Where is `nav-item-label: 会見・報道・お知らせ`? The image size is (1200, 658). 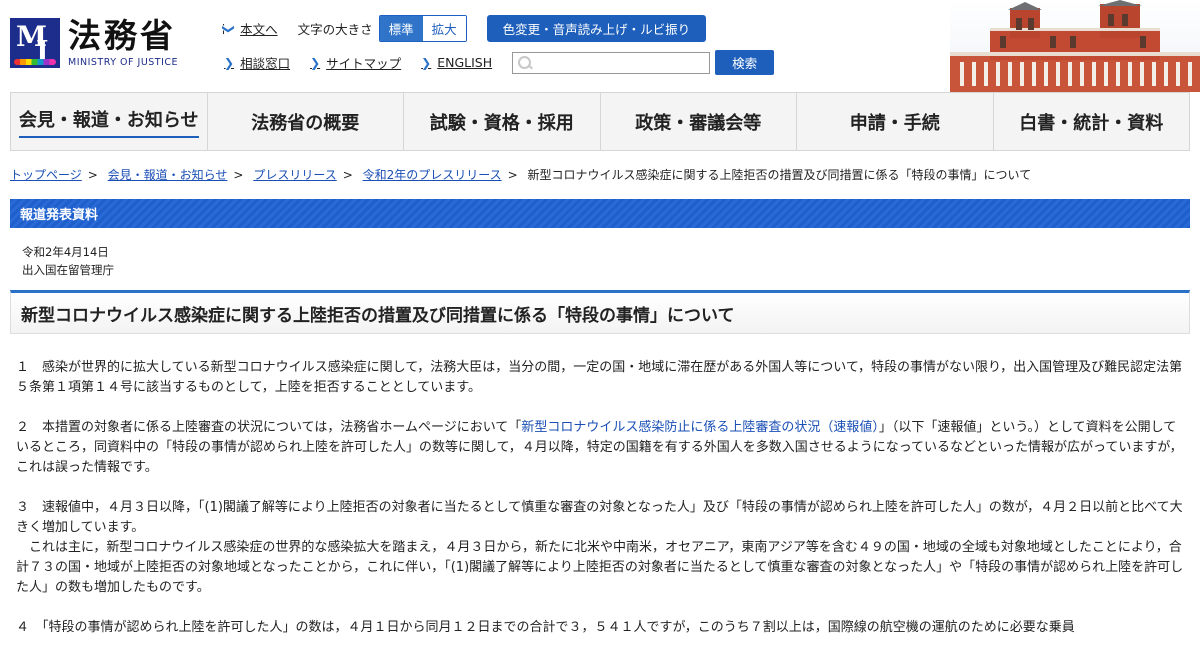 nav-item-label: 会見・報道・お知らせ is located at coordinates (108, 122).